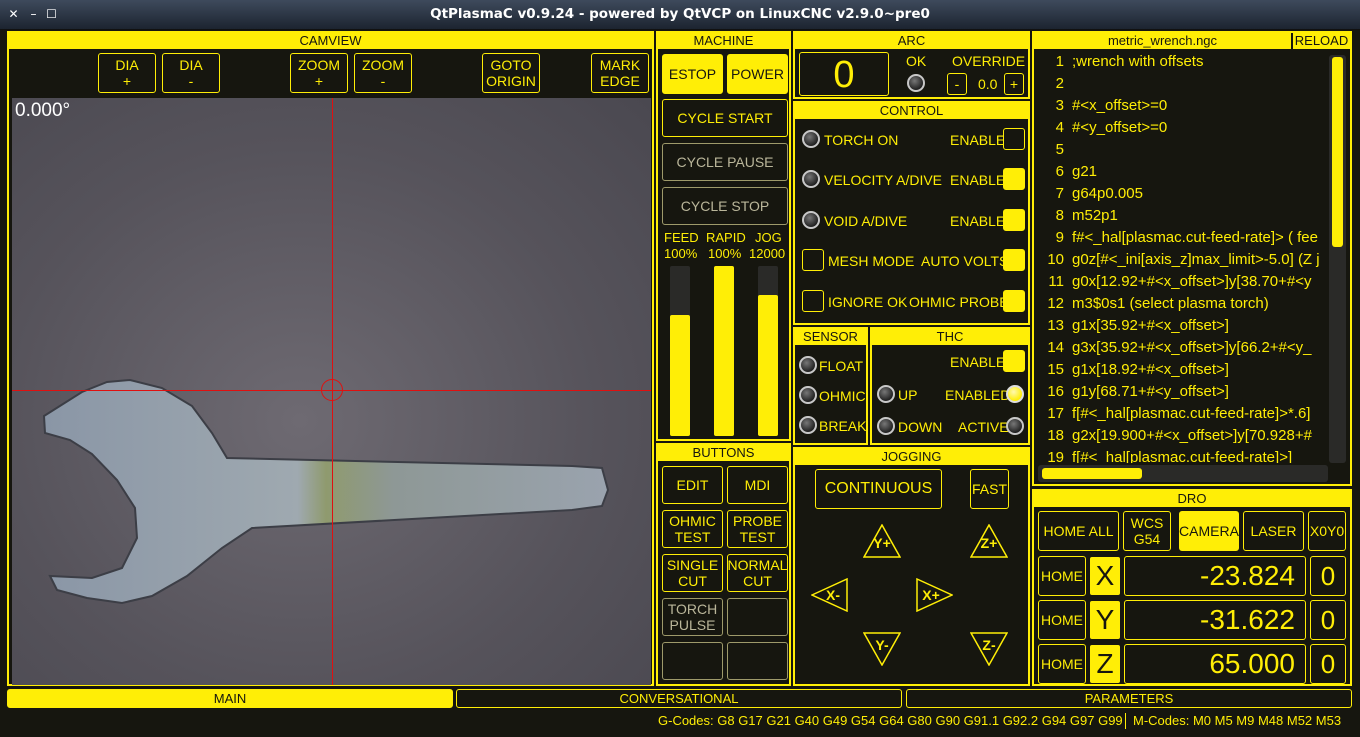 This screenshot has height=737, width=1360. I want to click on probe-test-button: PROBE TEST, so click(757, 529).